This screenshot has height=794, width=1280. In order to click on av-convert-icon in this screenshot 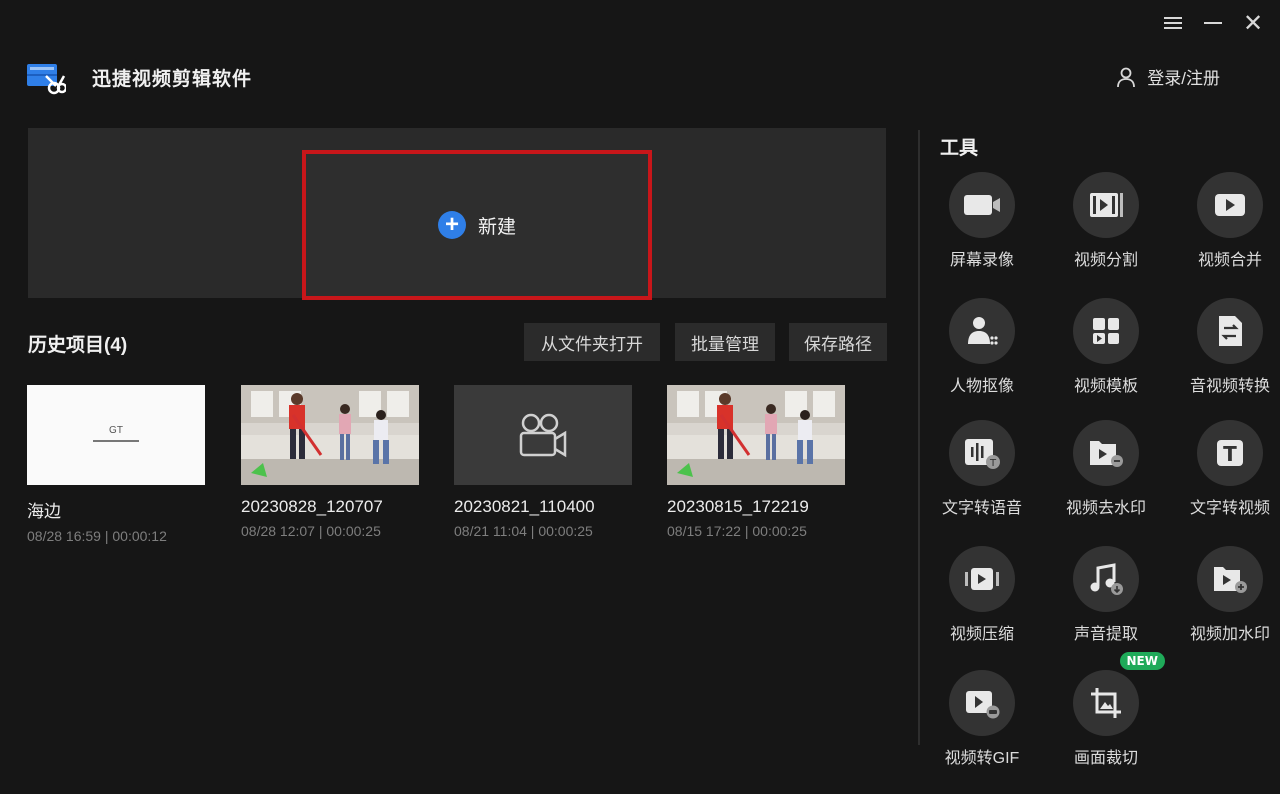, I will do `click(1230, 331)`.